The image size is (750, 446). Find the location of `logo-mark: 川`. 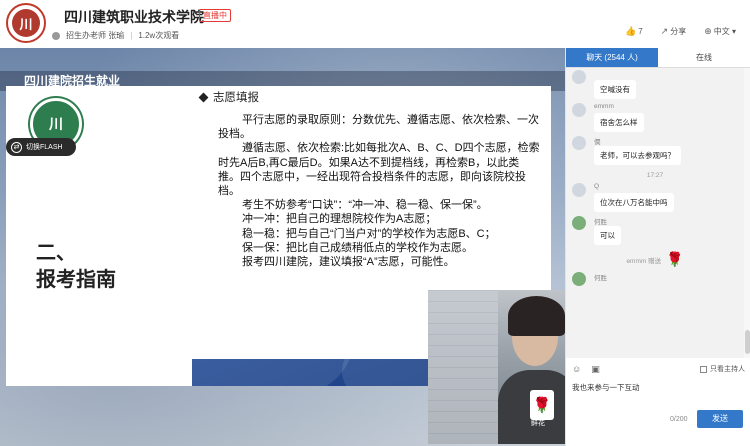

logo-mark: 川 is located at coordinates (26, 23).